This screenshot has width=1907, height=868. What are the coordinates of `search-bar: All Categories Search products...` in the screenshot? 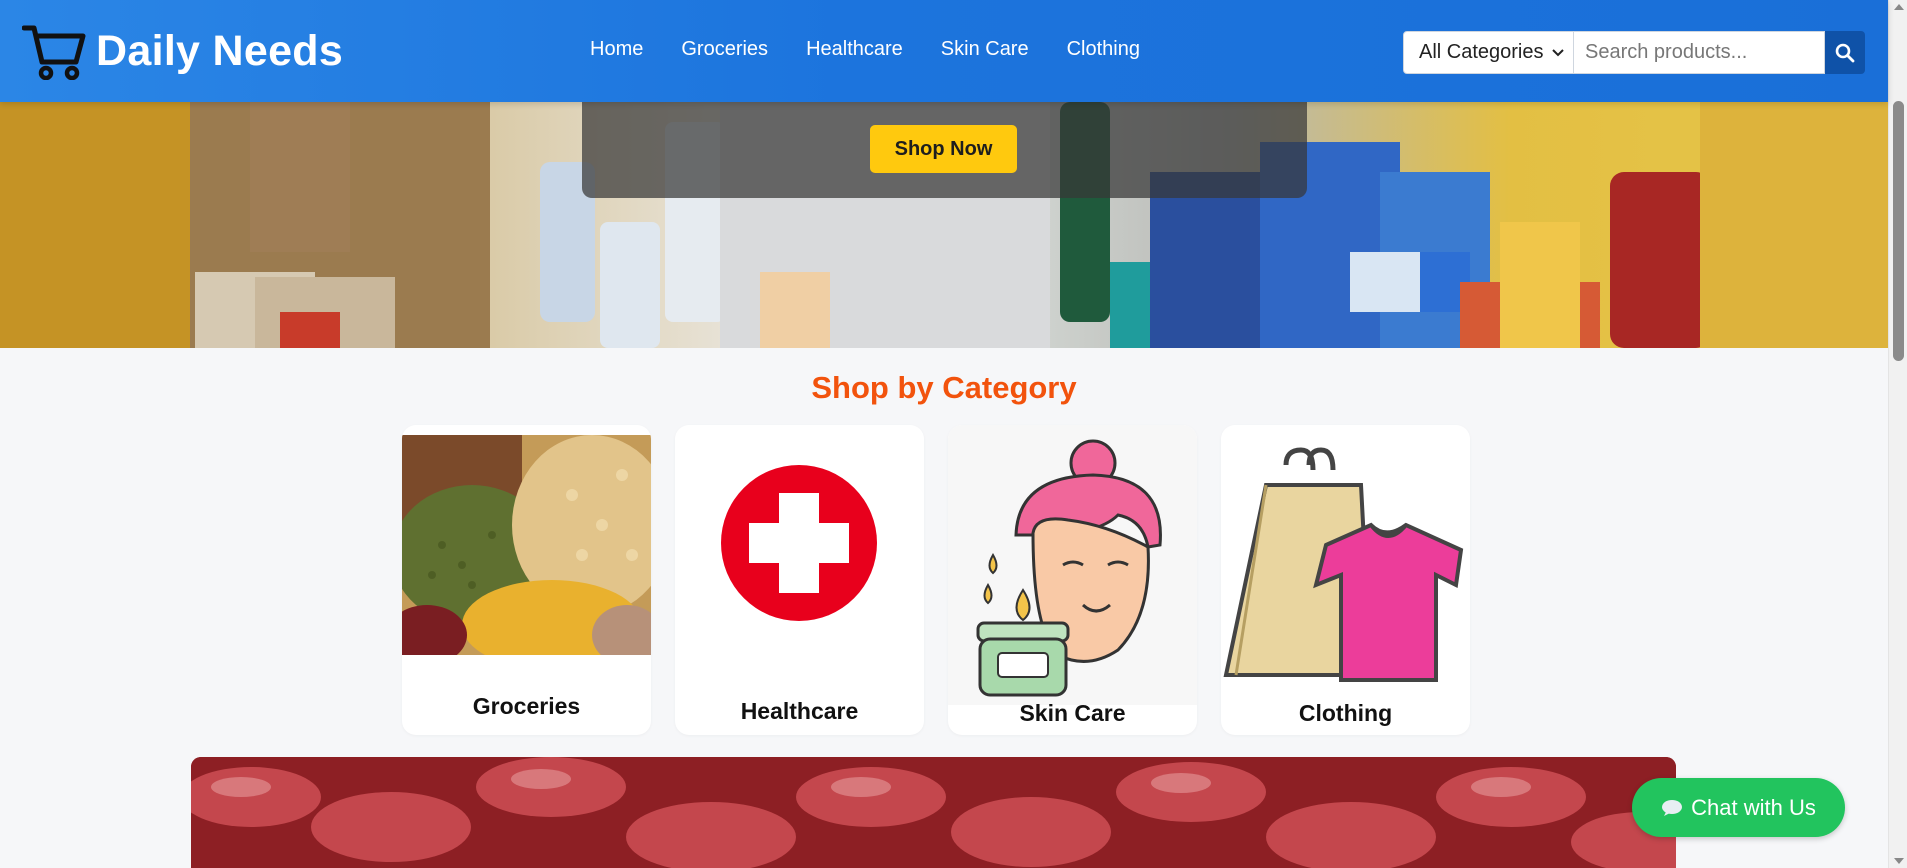 It's located at (1634, 52).